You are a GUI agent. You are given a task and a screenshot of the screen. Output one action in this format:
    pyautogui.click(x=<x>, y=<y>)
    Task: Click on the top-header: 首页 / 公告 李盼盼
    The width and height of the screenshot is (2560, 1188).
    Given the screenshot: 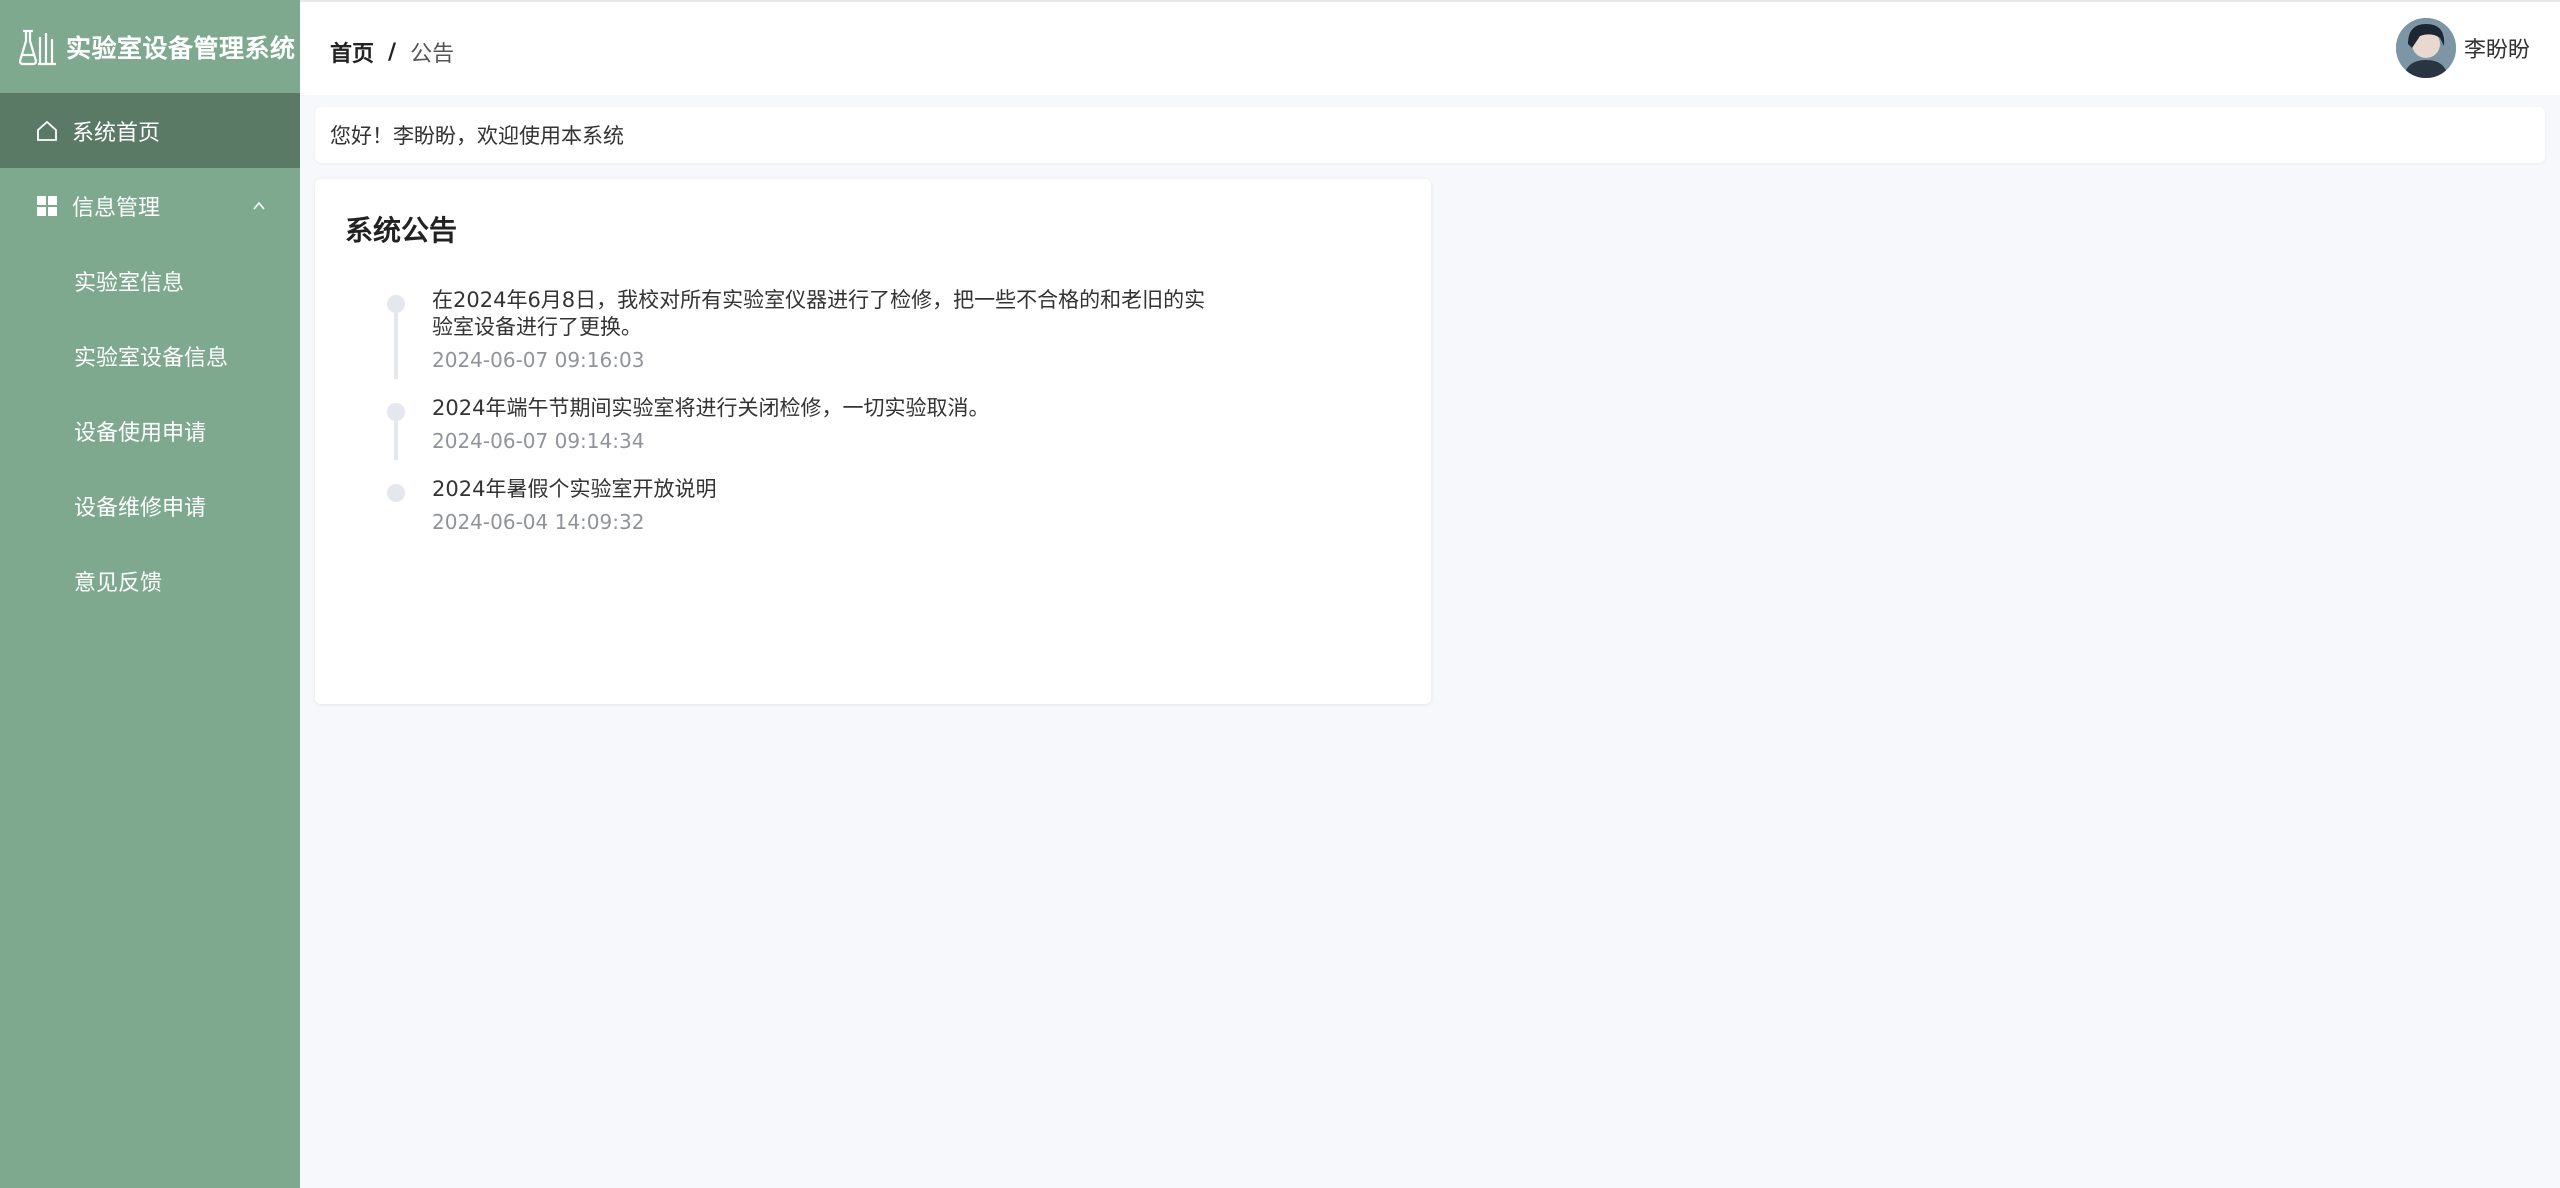 What is the action you would take?
    pyautogui.click(x=1430, y=47)
    